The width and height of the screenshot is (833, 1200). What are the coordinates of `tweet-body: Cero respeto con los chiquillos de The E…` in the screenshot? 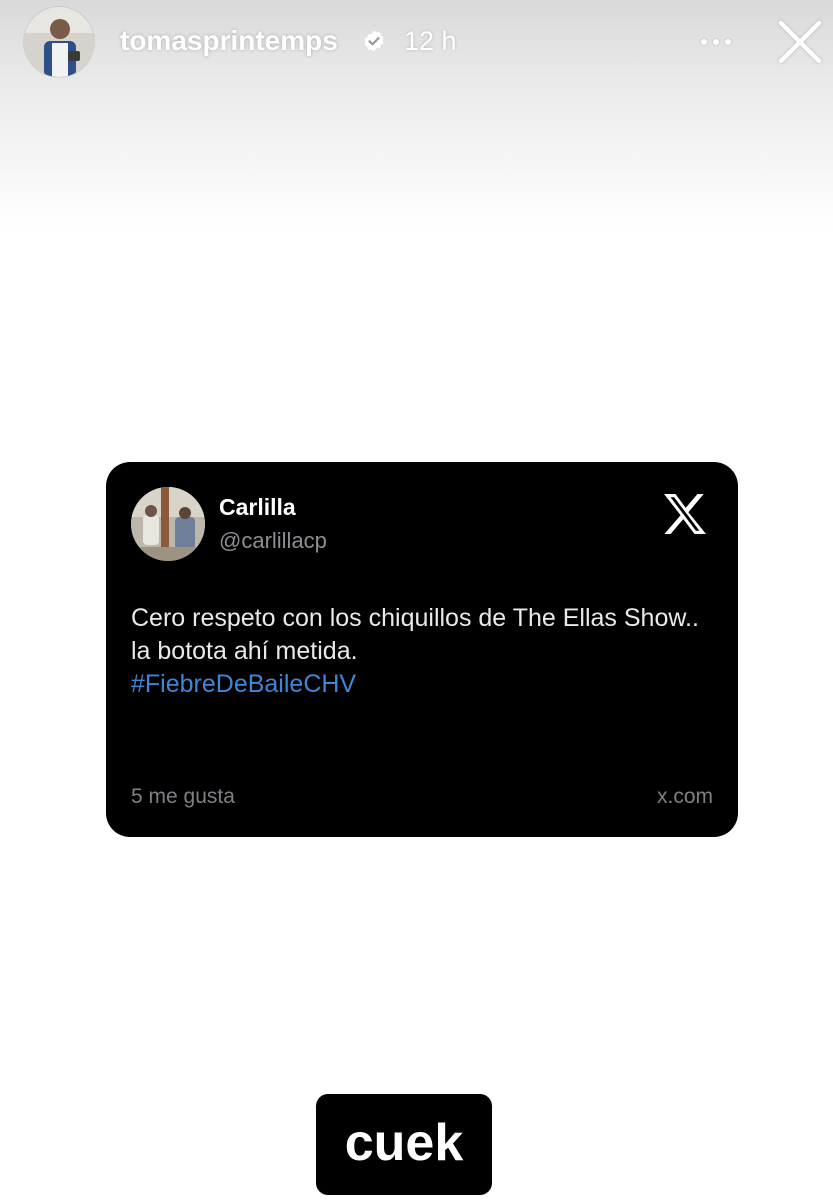 It's located at (415, 634).